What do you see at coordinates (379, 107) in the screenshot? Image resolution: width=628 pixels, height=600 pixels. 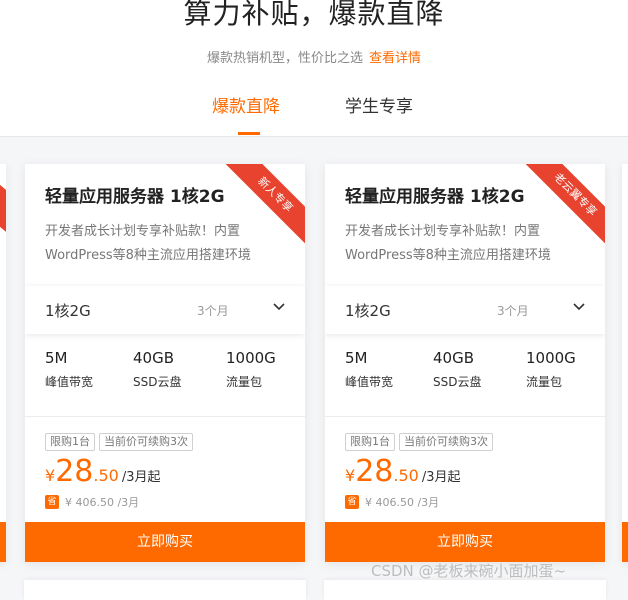 I see `tab-student: 学生专享` at bounding box center [379, 107].